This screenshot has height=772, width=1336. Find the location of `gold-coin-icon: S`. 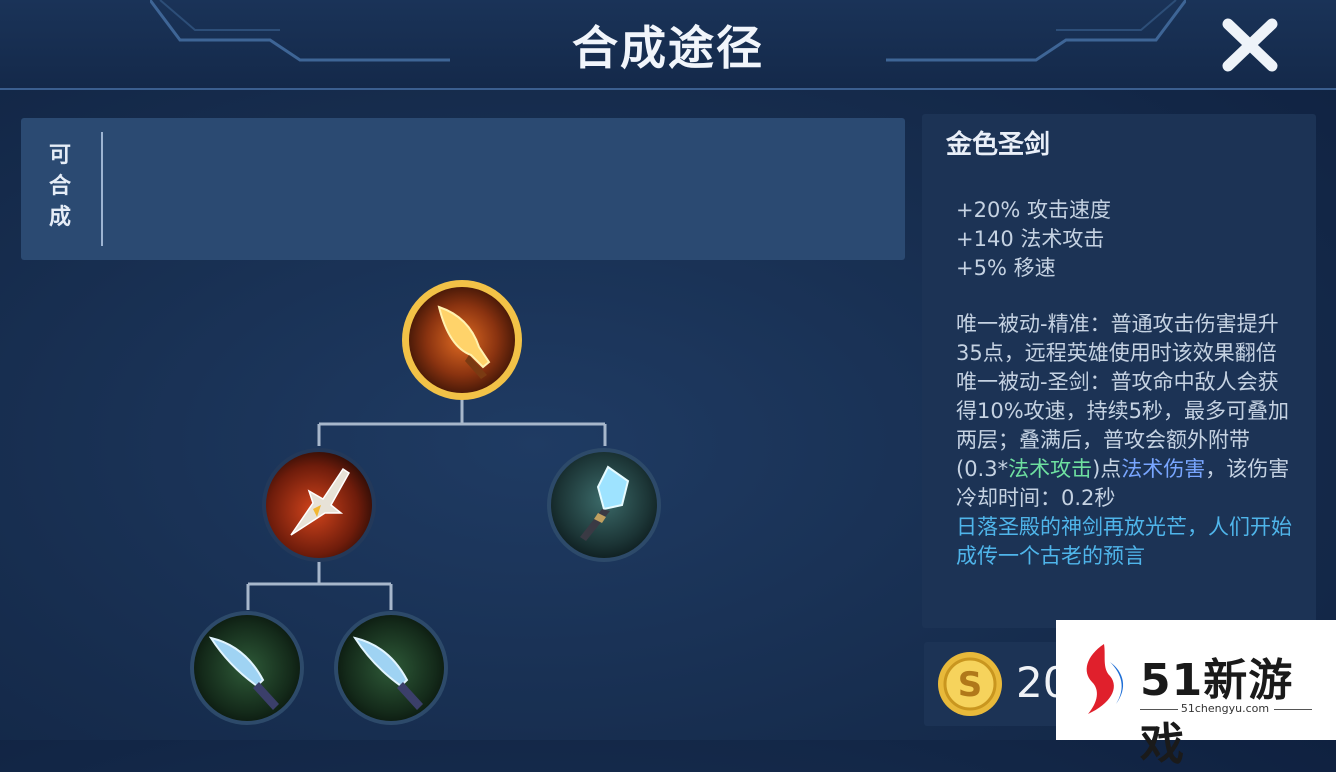

gold-coin-icon: S is located at coordinates (970, 684).